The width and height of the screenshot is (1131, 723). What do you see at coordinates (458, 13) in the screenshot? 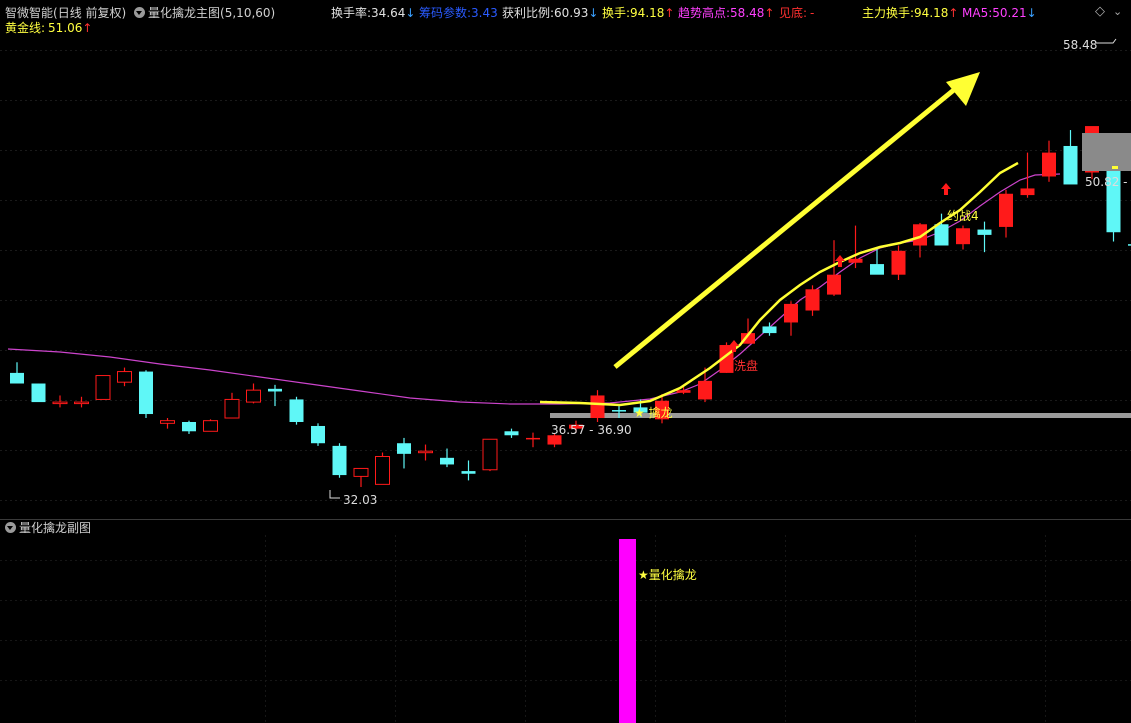
I see `chip-readout: 筹码参数:3.43` at bounding box center [458, 13].